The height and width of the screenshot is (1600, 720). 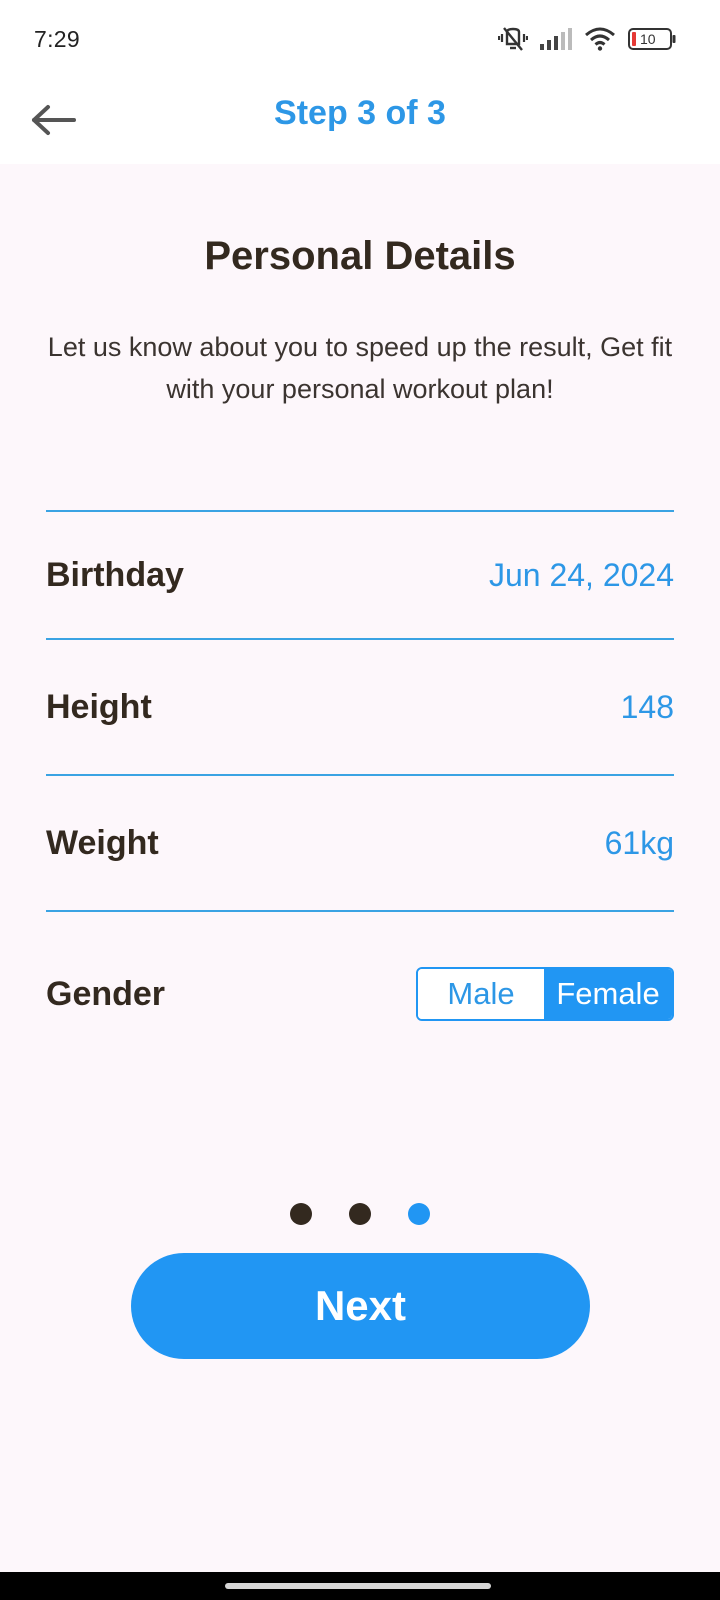 I want to click on step-title: Step 3 of 3, so click(x=360, y=113).